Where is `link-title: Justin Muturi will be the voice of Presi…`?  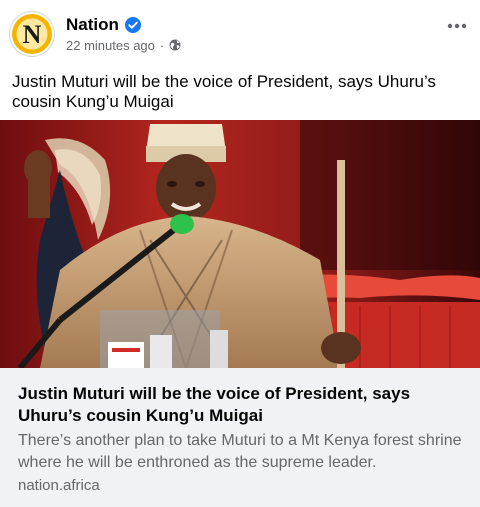
link-title: Justin Muturi will be the voice of Presi… is located at coordinates (243, 405).